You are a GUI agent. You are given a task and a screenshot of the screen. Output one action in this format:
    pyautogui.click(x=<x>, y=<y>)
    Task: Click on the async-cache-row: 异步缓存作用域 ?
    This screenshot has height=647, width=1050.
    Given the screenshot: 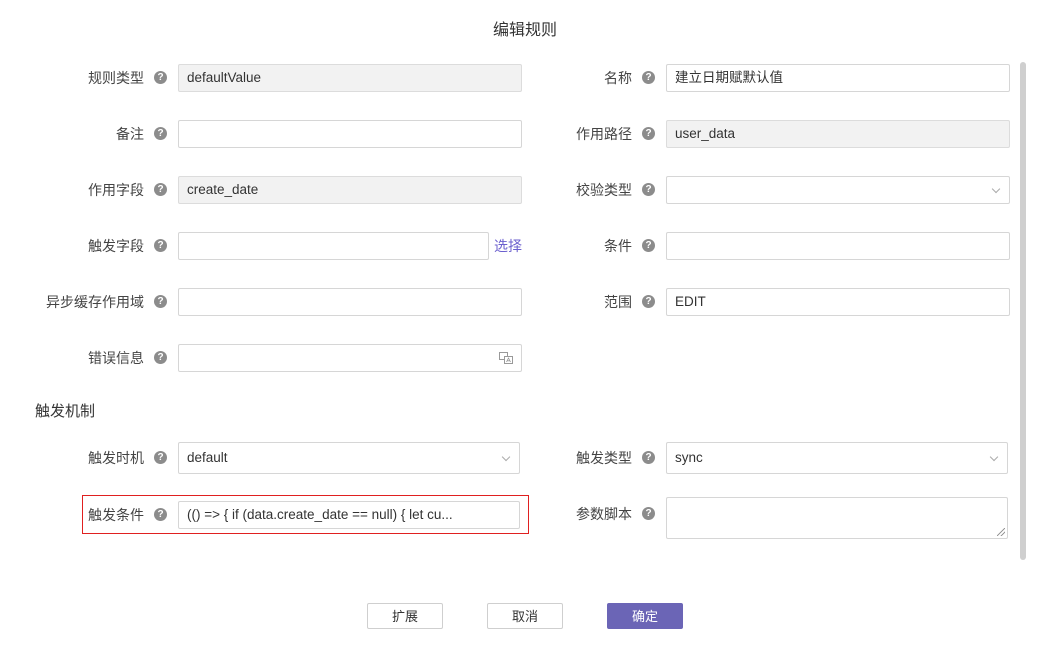 What is the action you would take?
    pyautogui.click(x=265, y=302)
    